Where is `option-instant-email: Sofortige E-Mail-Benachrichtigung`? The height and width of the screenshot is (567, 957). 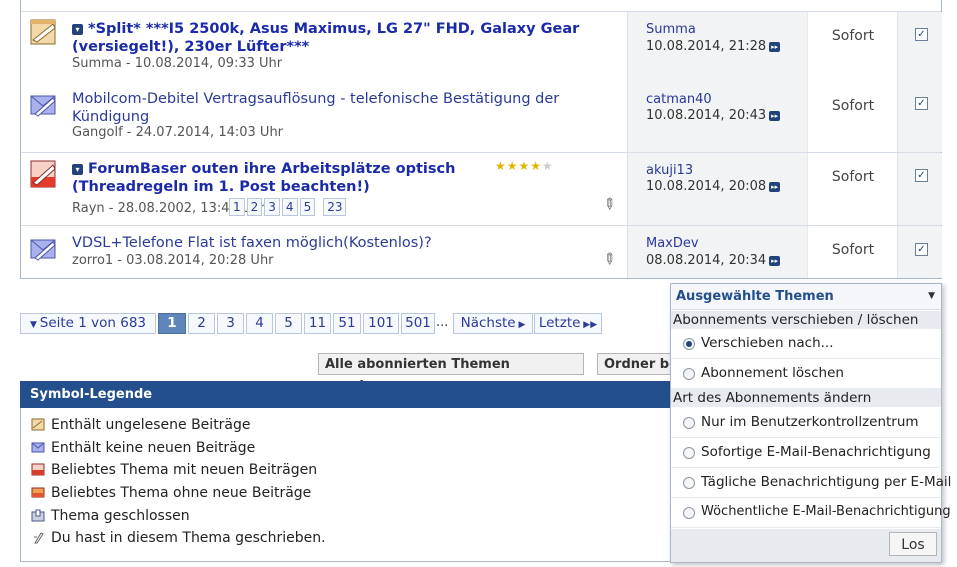 option-instant-email: Sofortige E-Mail-Benachrichtigung is located at coordinates (806, 453).